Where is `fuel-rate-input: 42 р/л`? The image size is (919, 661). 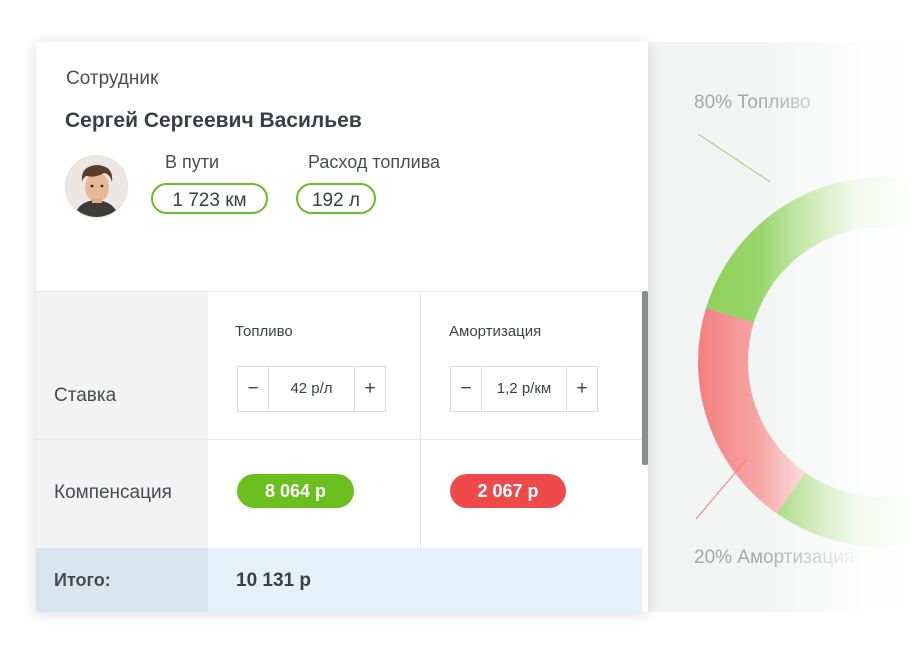 fuel-rate-input: 42 р/л is located at coordinates (311, 389).